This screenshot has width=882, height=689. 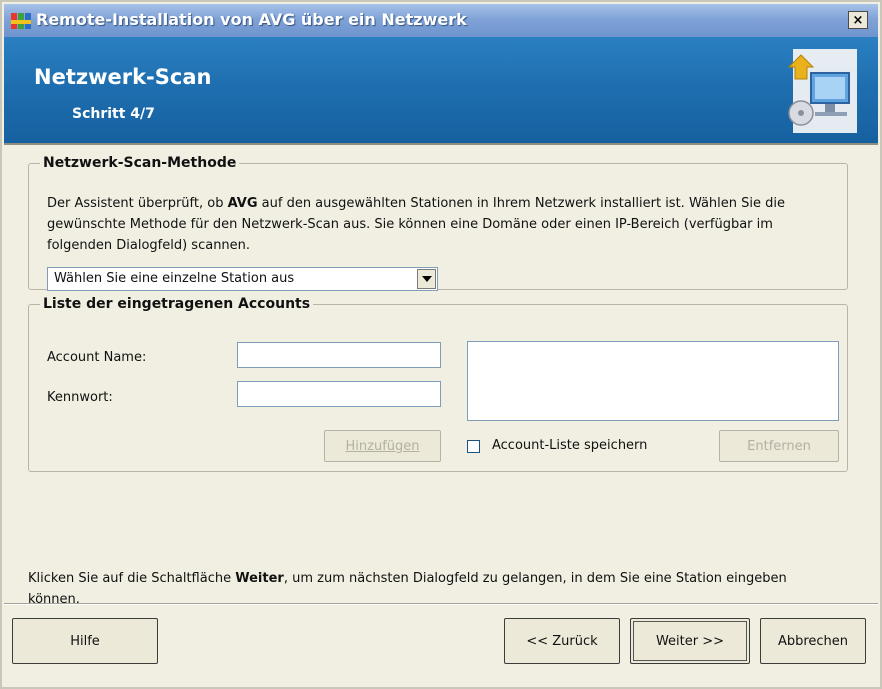 What do you see at coordinates (97, 357) in the screenshot?
I see `account-name-label: Account Name:` at bounding box center [97, 357].